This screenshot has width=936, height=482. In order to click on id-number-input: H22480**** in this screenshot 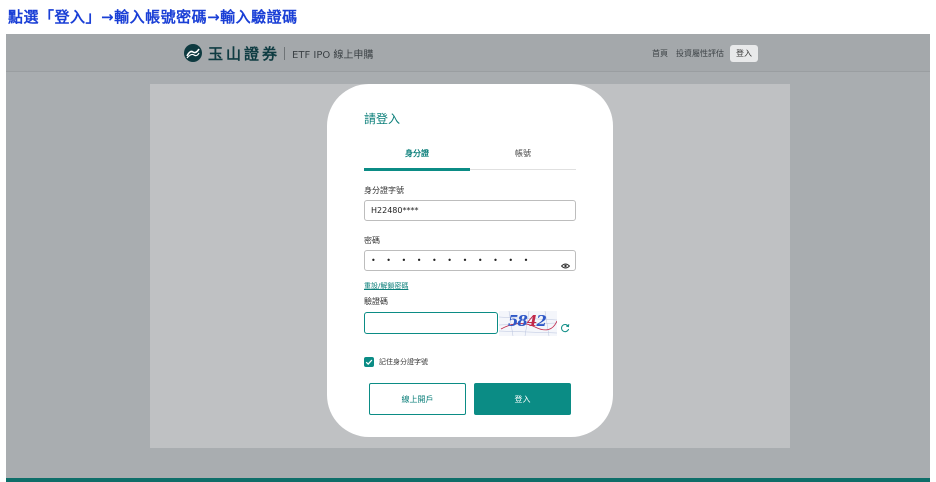, I will do `click(470, 210)`.